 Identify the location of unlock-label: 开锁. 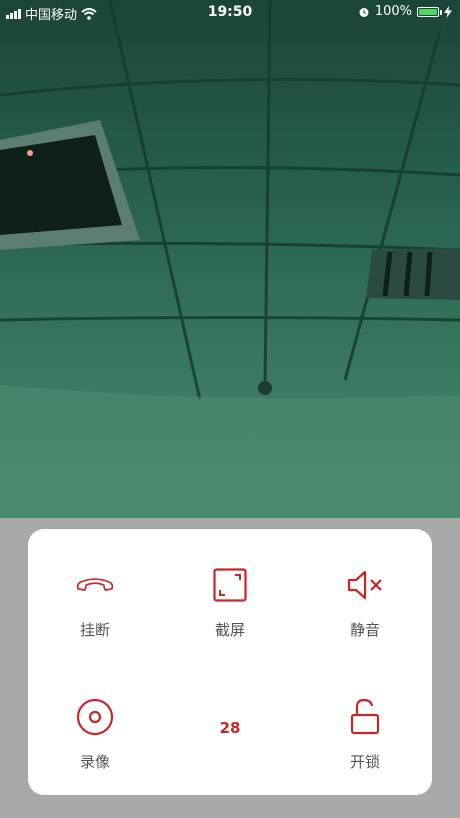
(364, 762).